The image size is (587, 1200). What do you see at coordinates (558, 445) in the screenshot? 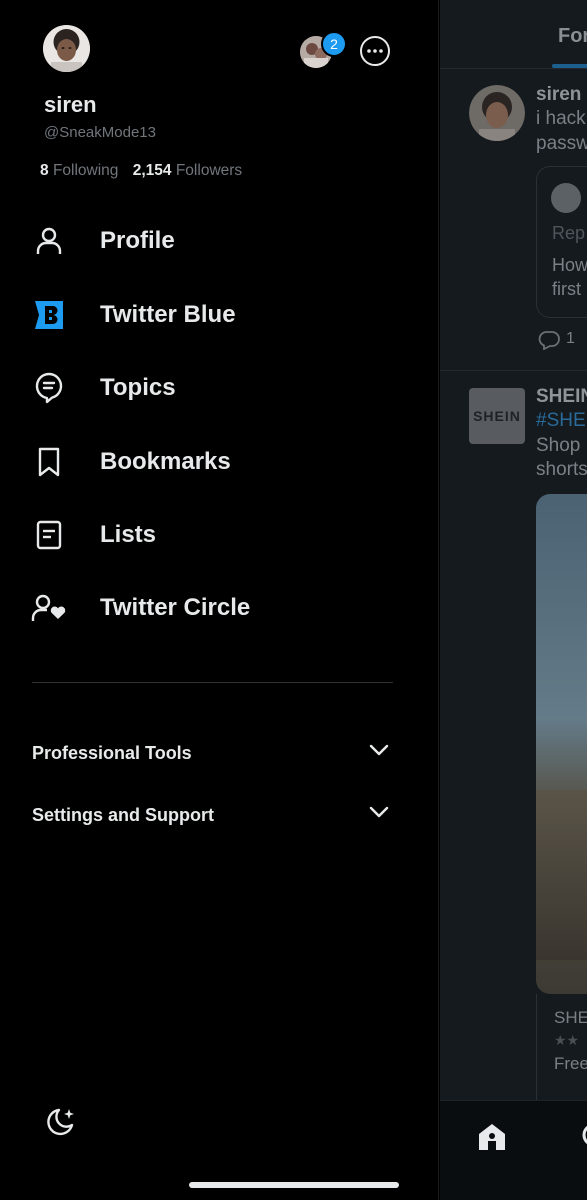
I see `tweet-text-line: Shop` at bounding box center [558, 445].